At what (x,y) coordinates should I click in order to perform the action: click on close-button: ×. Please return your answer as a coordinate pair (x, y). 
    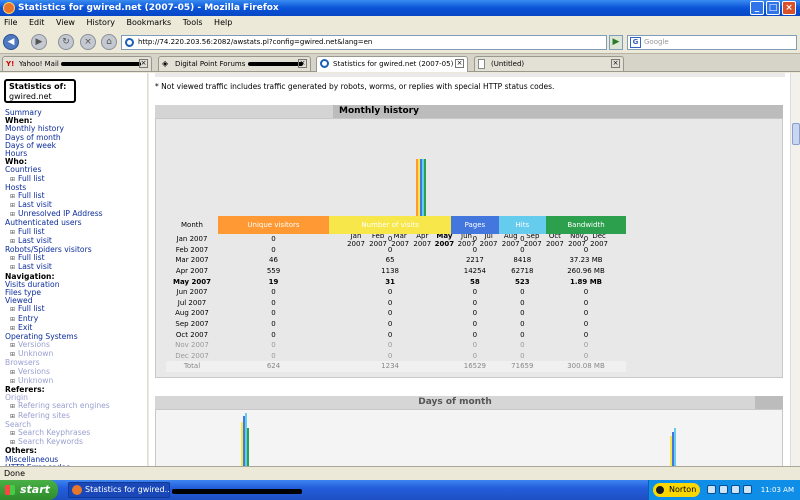
    Looking at the image, I should click on (789, 8).